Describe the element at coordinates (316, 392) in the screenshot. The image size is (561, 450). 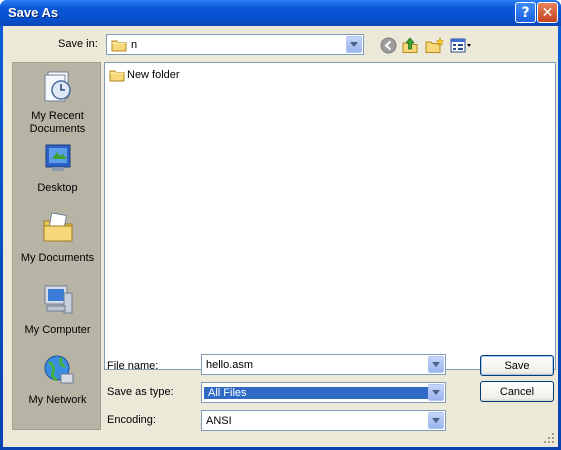
I see `save-as-type-value: All Files` at that location.